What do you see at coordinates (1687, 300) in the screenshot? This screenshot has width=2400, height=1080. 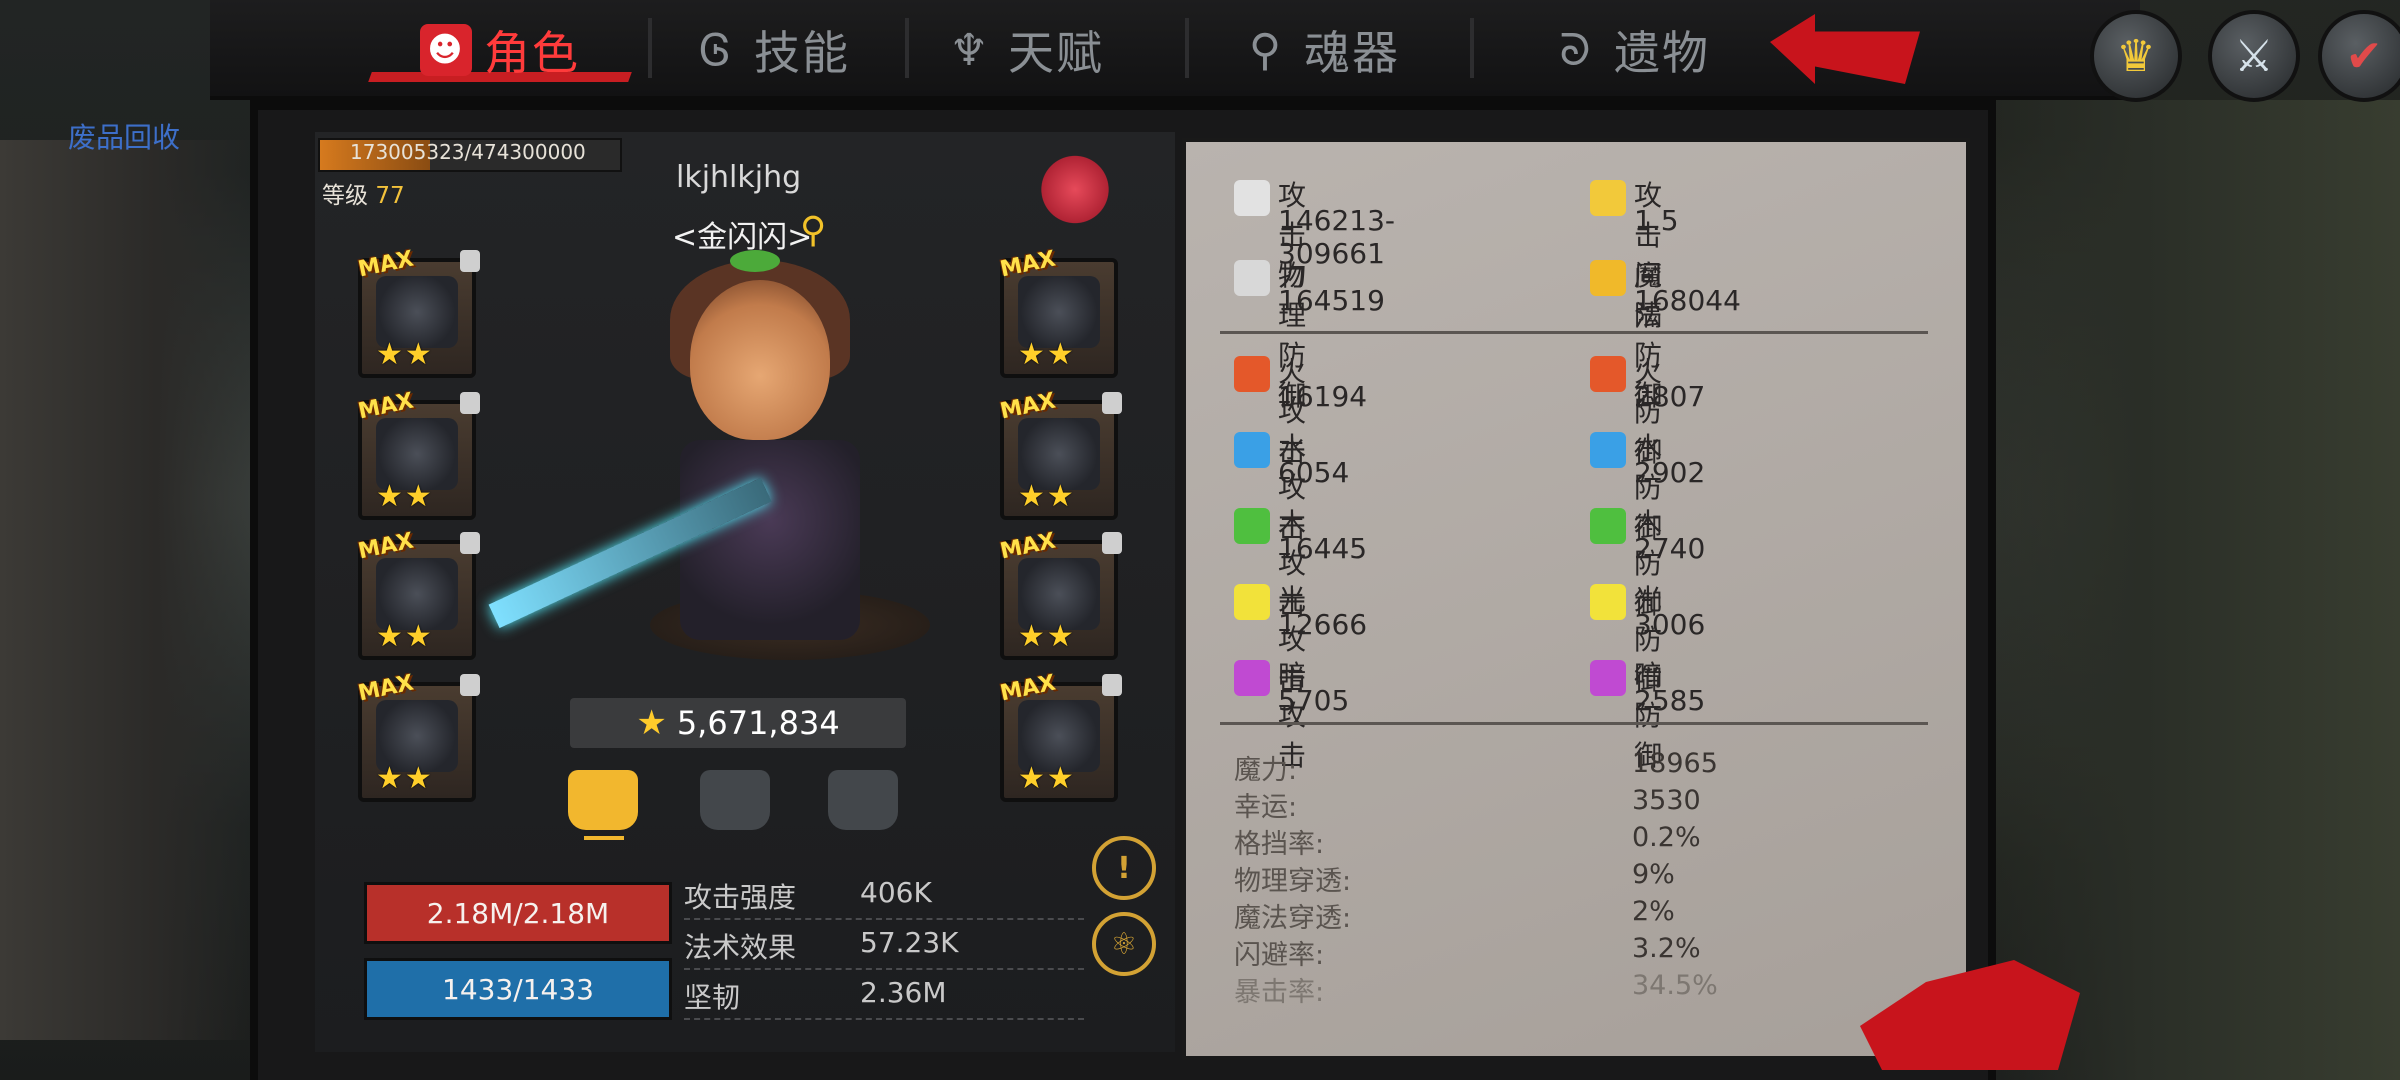 I see `stat-value: 168044` at bounding box center [1687, 300].